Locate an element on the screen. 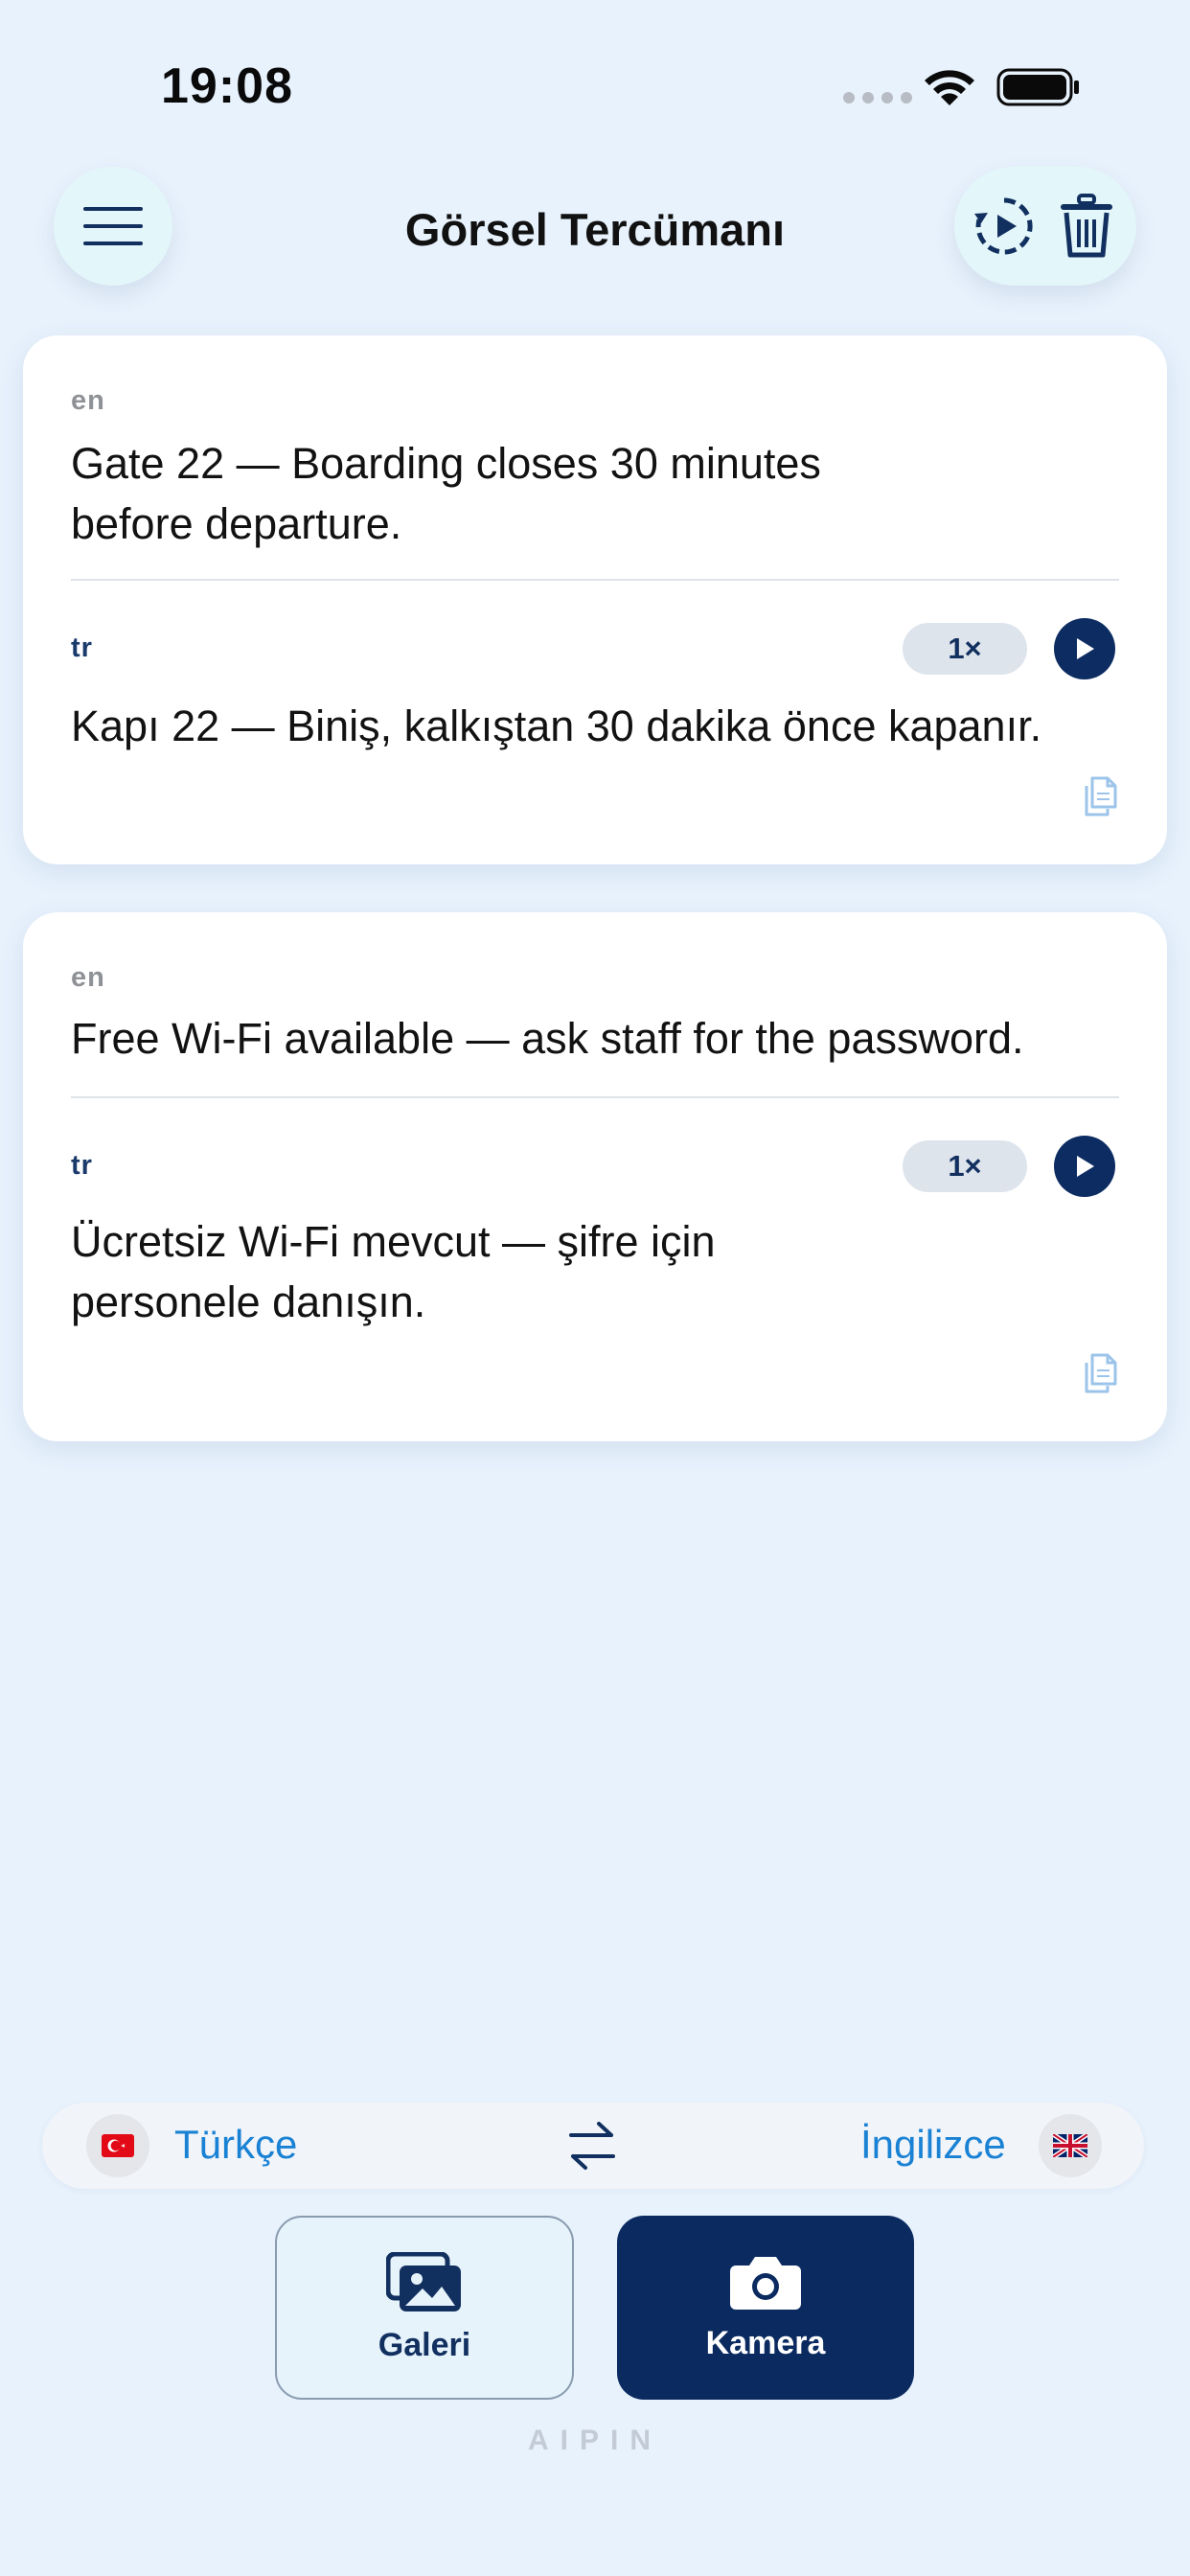  gallery-button: Galeri is located at coordinates (425, 2308).